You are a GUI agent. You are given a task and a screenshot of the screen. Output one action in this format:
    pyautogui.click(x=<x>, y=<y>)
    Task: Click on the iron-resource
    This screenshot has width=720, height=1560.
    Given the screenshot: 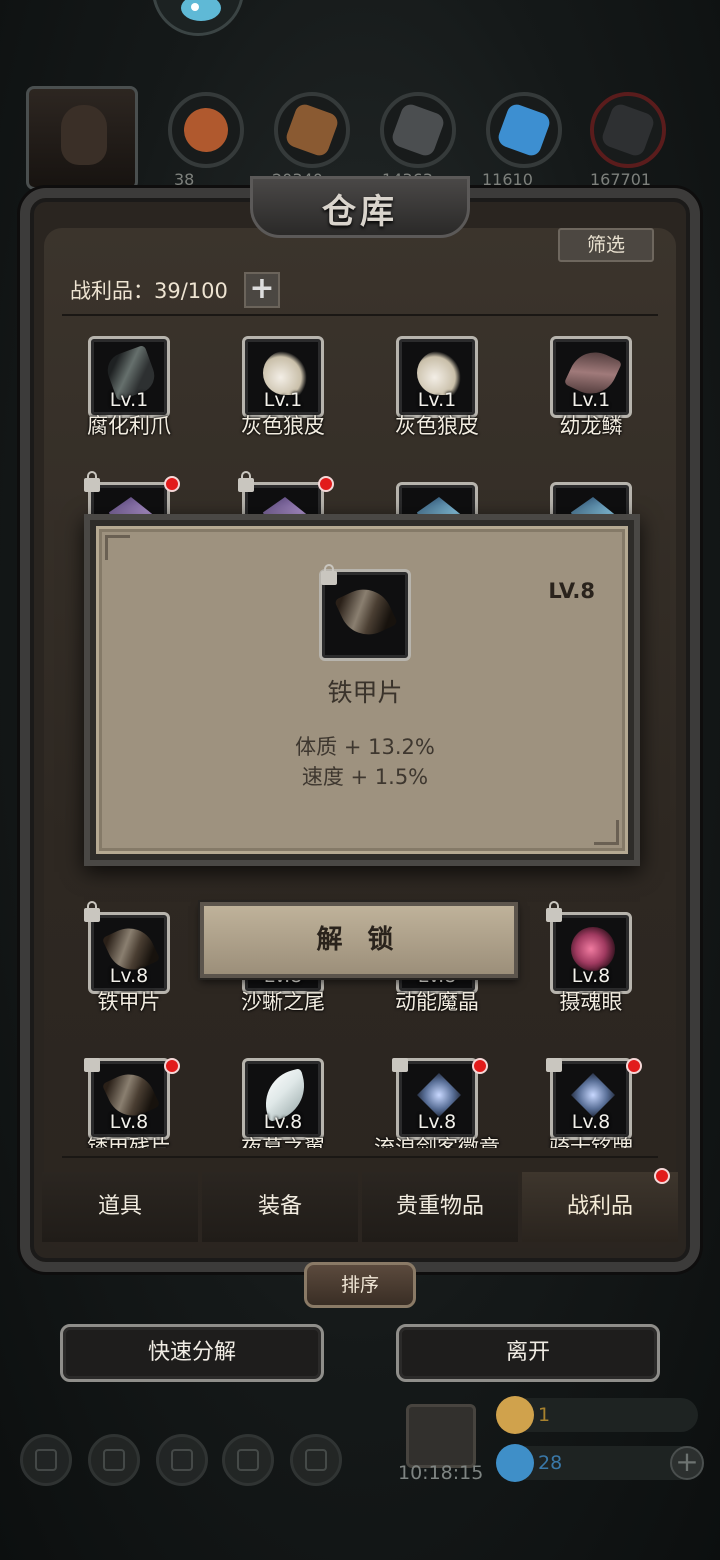 What is the action you would take?
    pyautogui.click(x=418, y=130)
    